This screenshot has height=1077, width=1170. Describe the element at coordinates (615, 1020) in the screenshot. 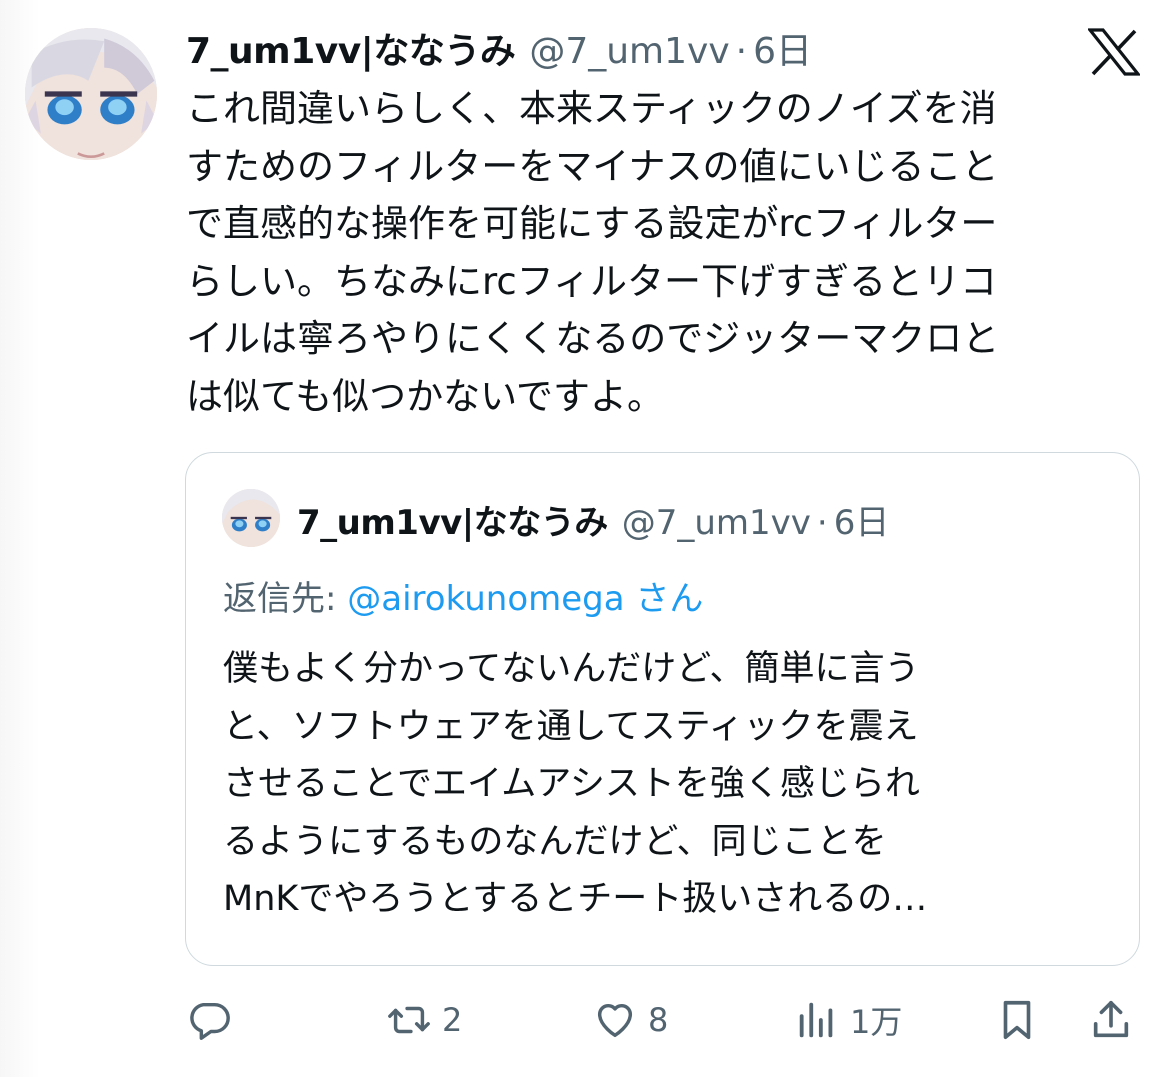

I see `heart-icon` at that location.